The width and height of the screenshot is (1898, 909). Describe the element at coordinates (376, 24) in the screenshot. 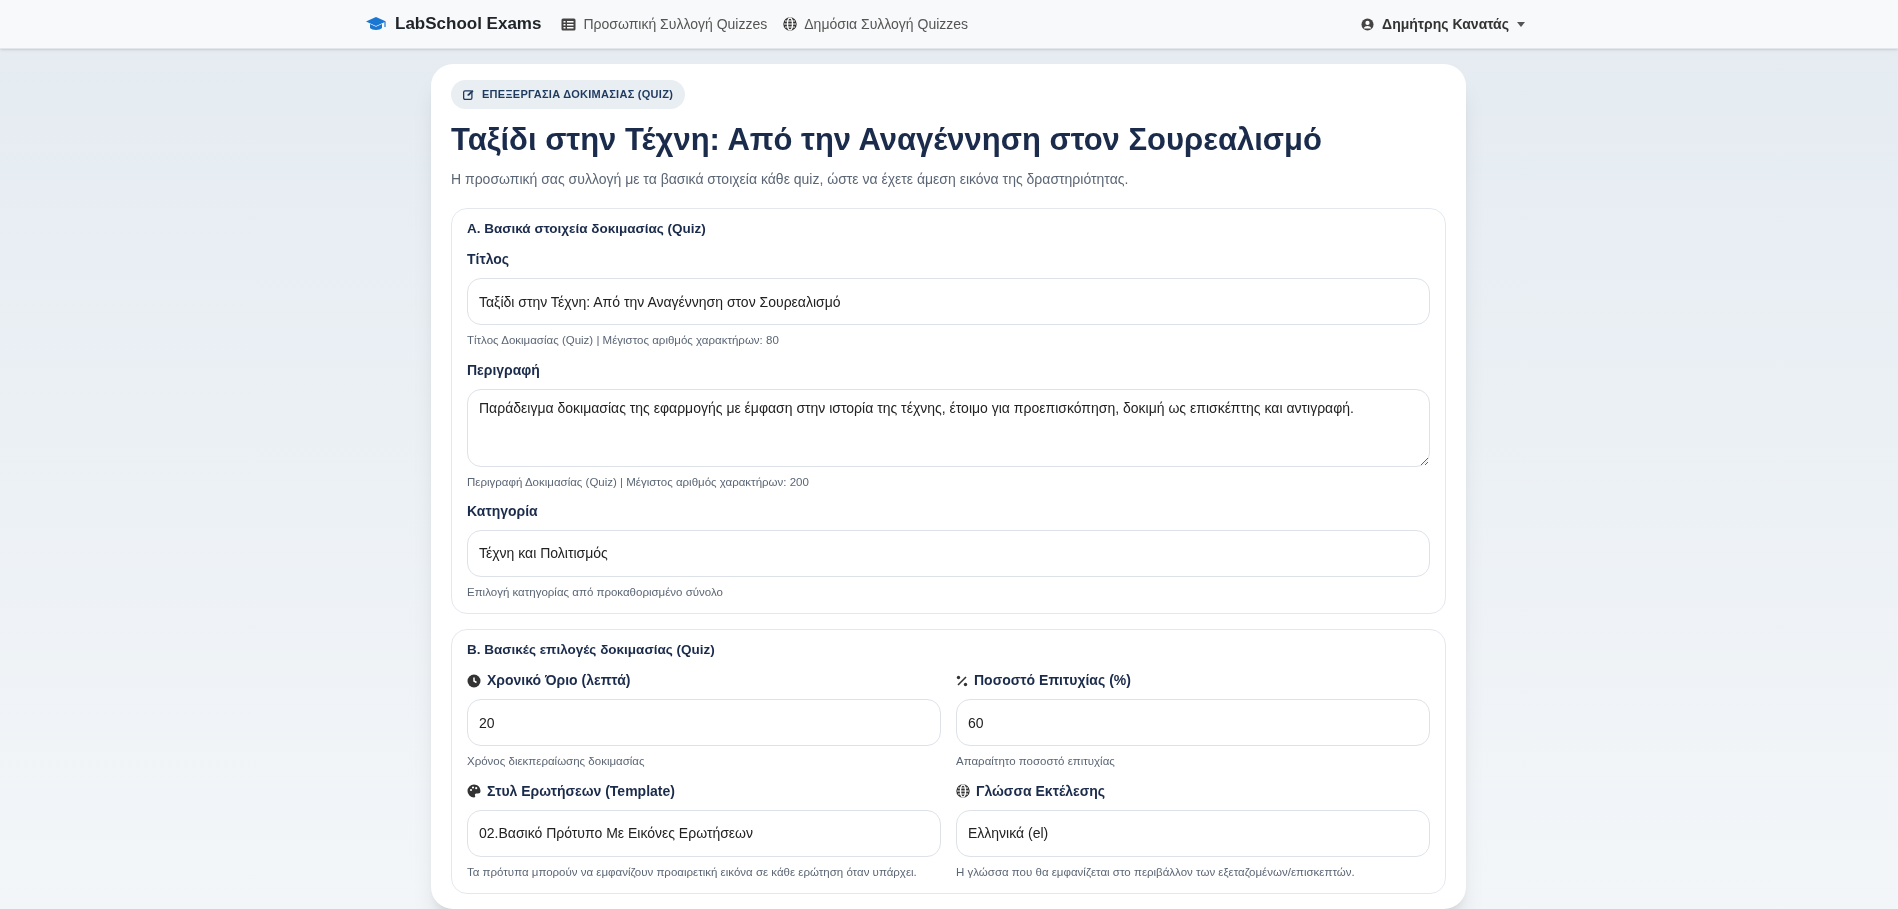

I see `graduation-cap-icon` at that location.